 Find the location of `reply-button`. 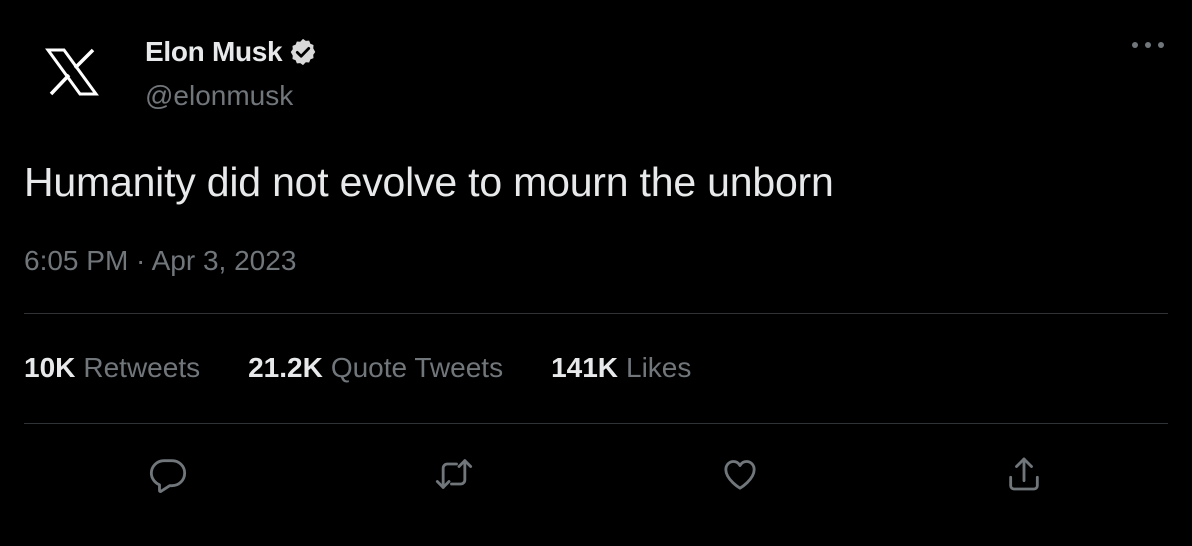

reply-button is located at coordinates (168, 474).